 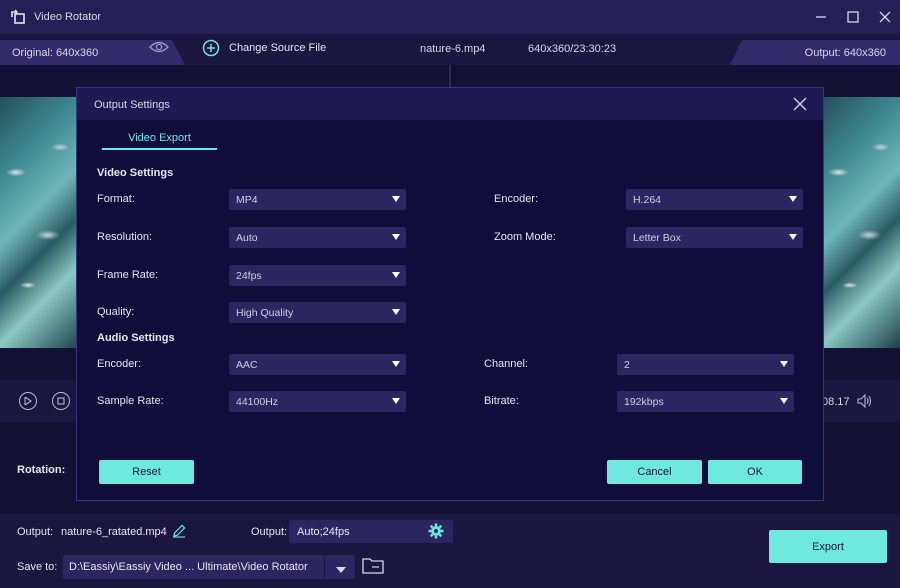 I want to click on video-settings-heading: Video Settings, so click(x=135, y=173).